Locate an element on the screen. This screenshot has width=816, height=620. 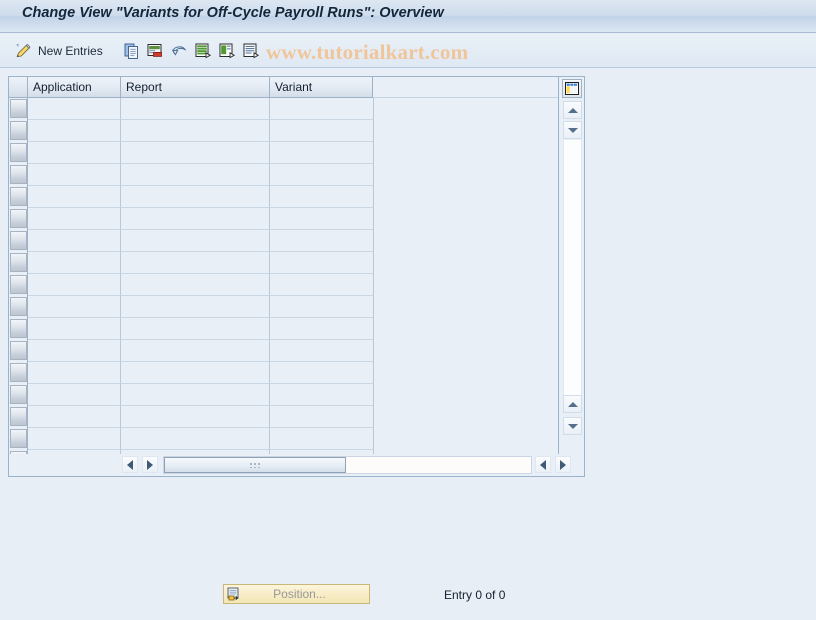
scroll-right-icon is located at coordinates (150, 464).